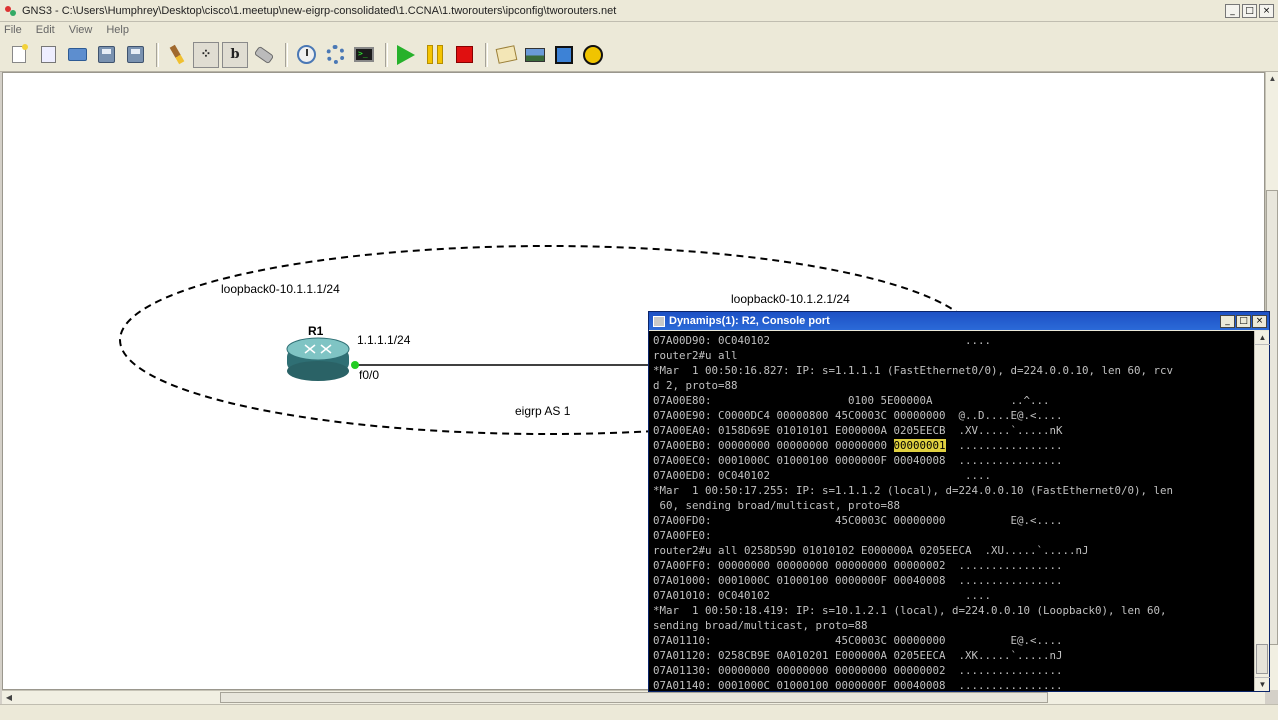 The width and height of the screenshot is (1278, 720). Describe the element at coordinates (682, 535) in the screenshot. I see `console-line: 07A00FE0:` at that location.